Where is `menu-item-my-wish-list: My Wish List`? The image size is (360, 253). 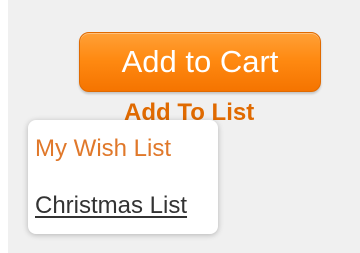
menu-item-my-wish-list: My Wish List is located at coordinates (103, 149).